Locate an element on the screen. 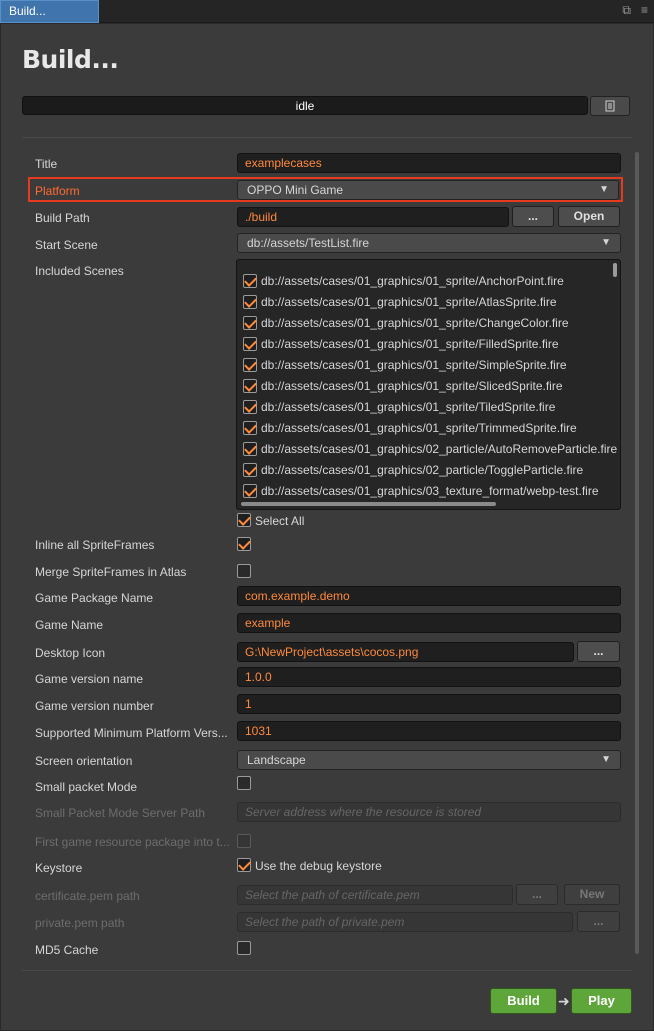  orientation-label: Screen orientation is located at coordinates (84, 761).